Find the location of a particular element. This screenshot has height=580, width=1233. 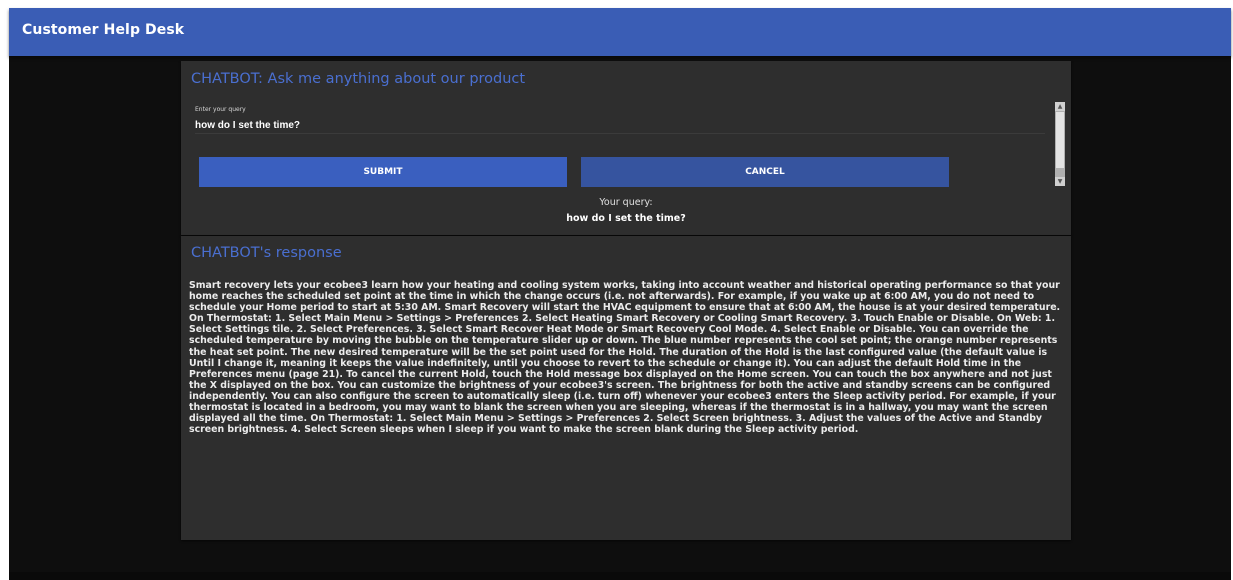

scrollbar-thumb is located at coordinates (1060, 140).